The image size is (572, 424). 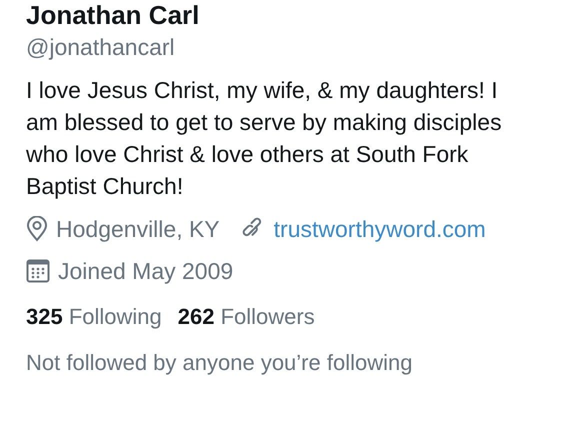 I want to click on location-pin-icon, so click(x=37, y=229).